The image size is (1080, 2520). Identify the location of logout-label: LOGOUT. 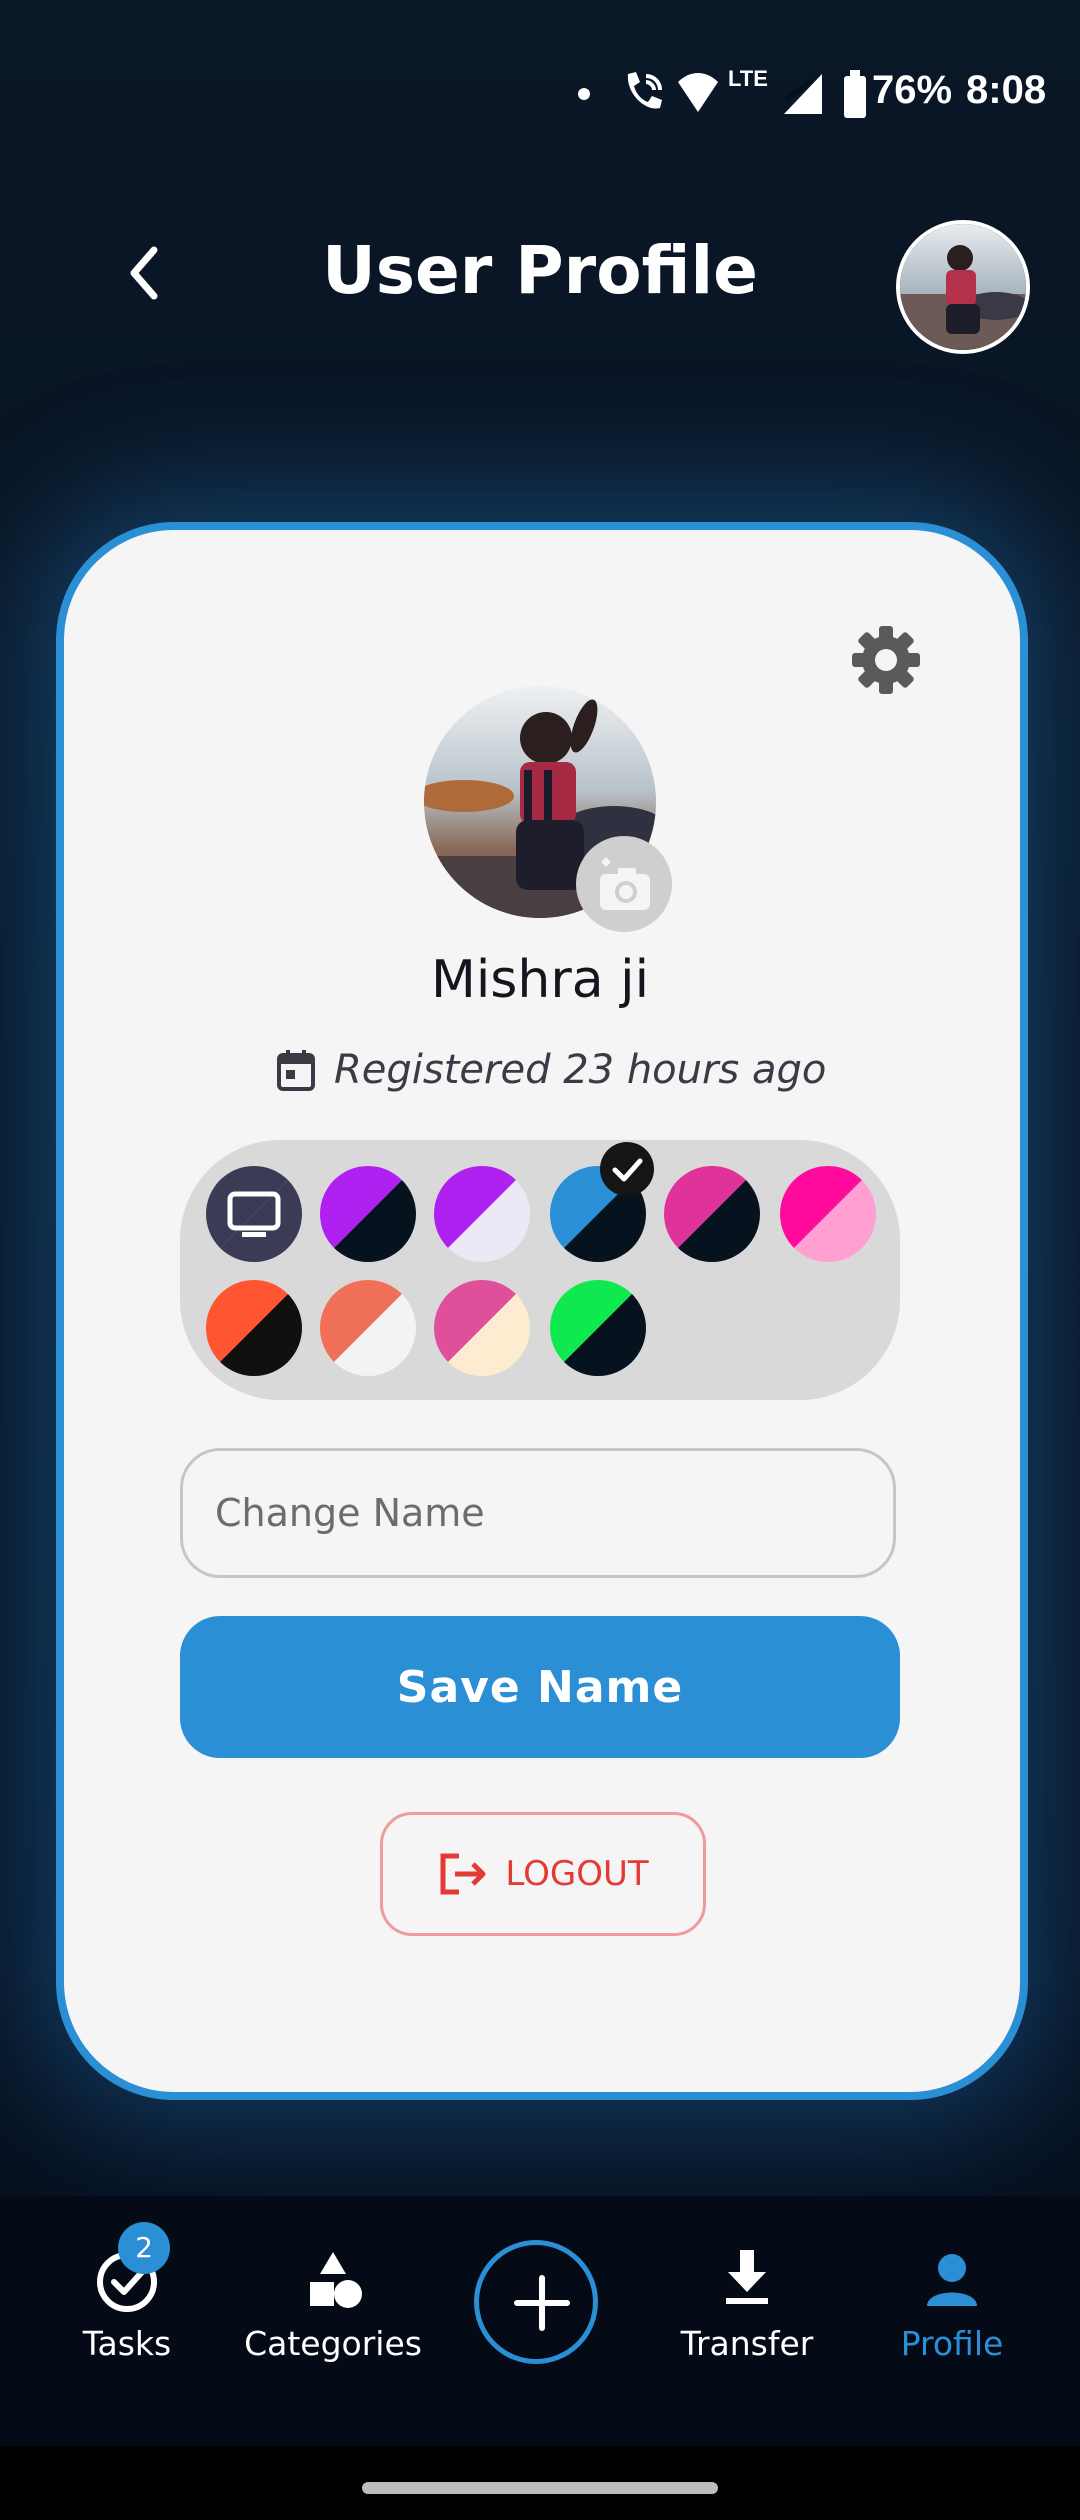
(577, 1874).